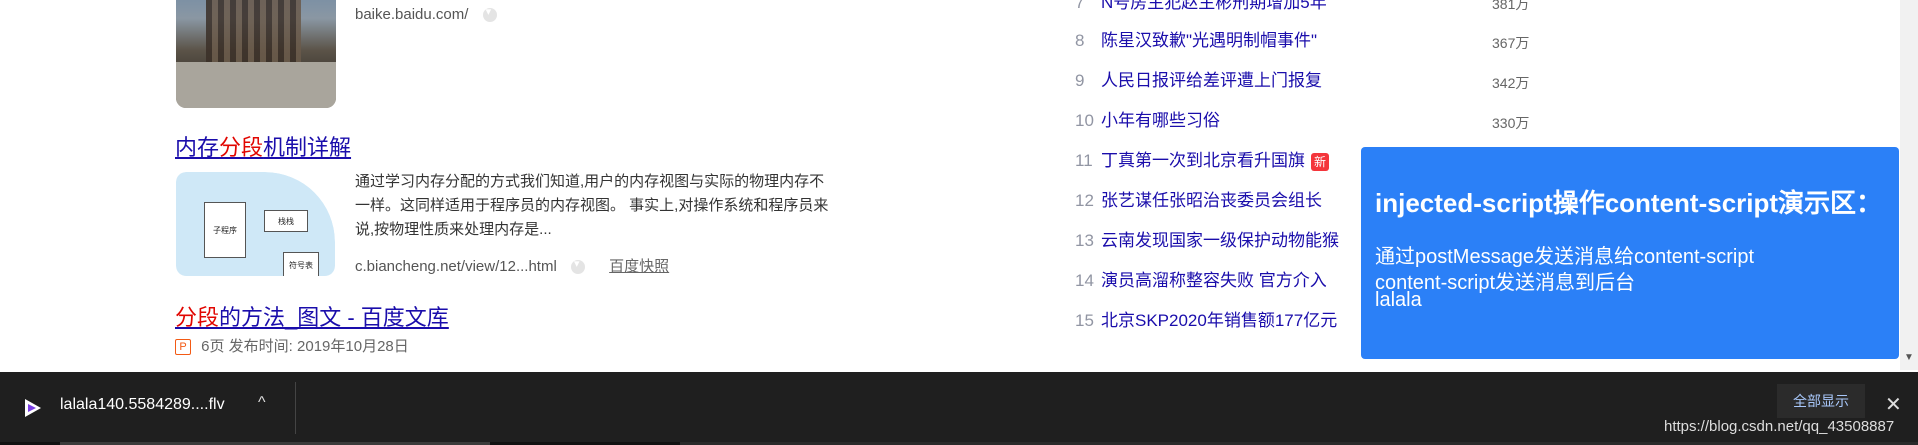 This screenshot has height=445, width=1918. What do you see at coordinates (301, 264) in the screenshot?
I see `diagram-box: 符号表` at bounding box center [301, 264].